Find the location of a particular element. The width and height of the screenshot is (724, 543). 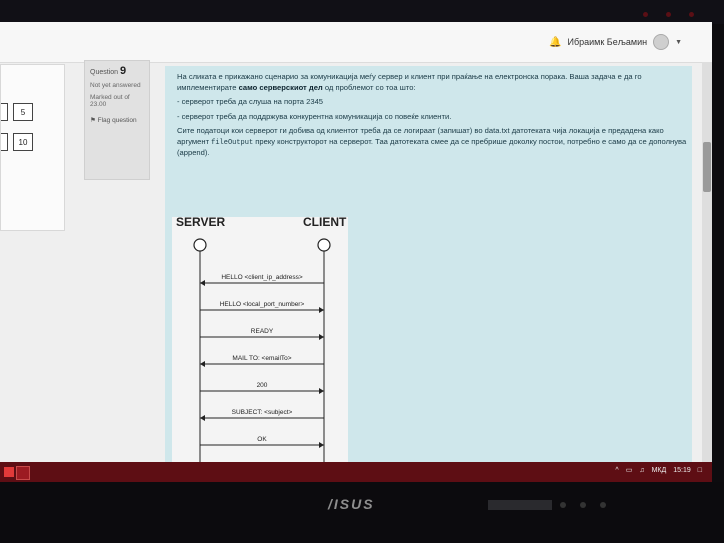

system-tray: ^ ▭ ♫ МКД 15:19 □ is located at coordinates (658, 470).